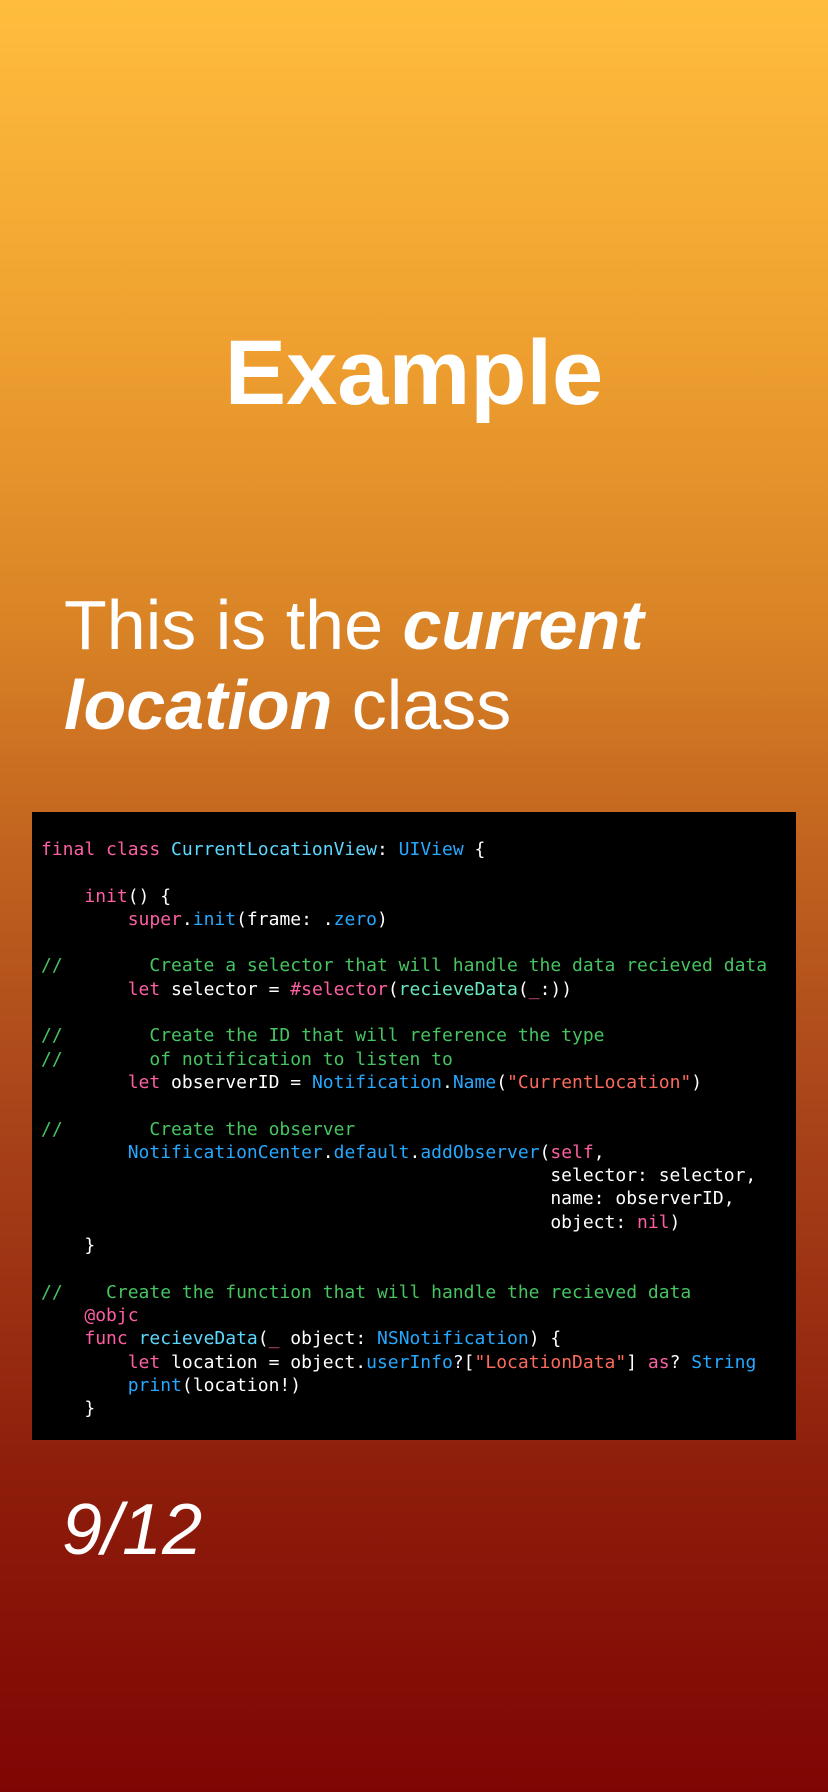 The height and width of the screenshot is (1792, 828). I want to click on code-token: self, so click(572, 1152).